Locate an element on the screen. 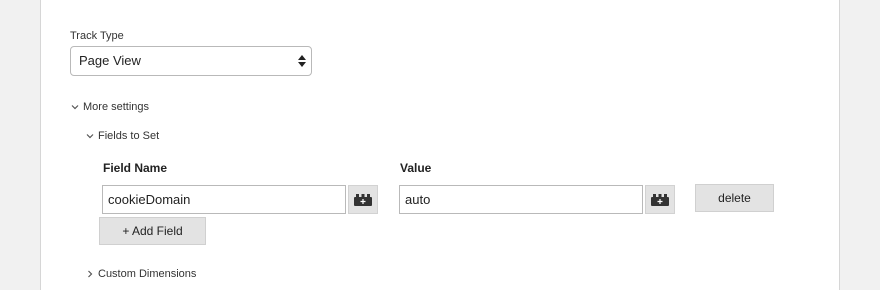 This screenshot has height=290, width=880. delete-field-button: delete is located at coordinates (734, 198).